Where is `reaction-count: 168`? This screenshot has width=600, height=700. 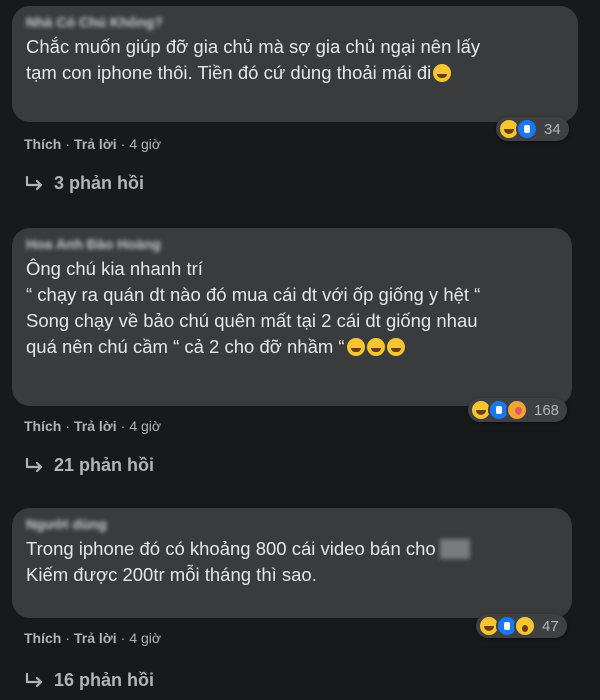 reaction-count: 168 is located at coordinates (547, 410).